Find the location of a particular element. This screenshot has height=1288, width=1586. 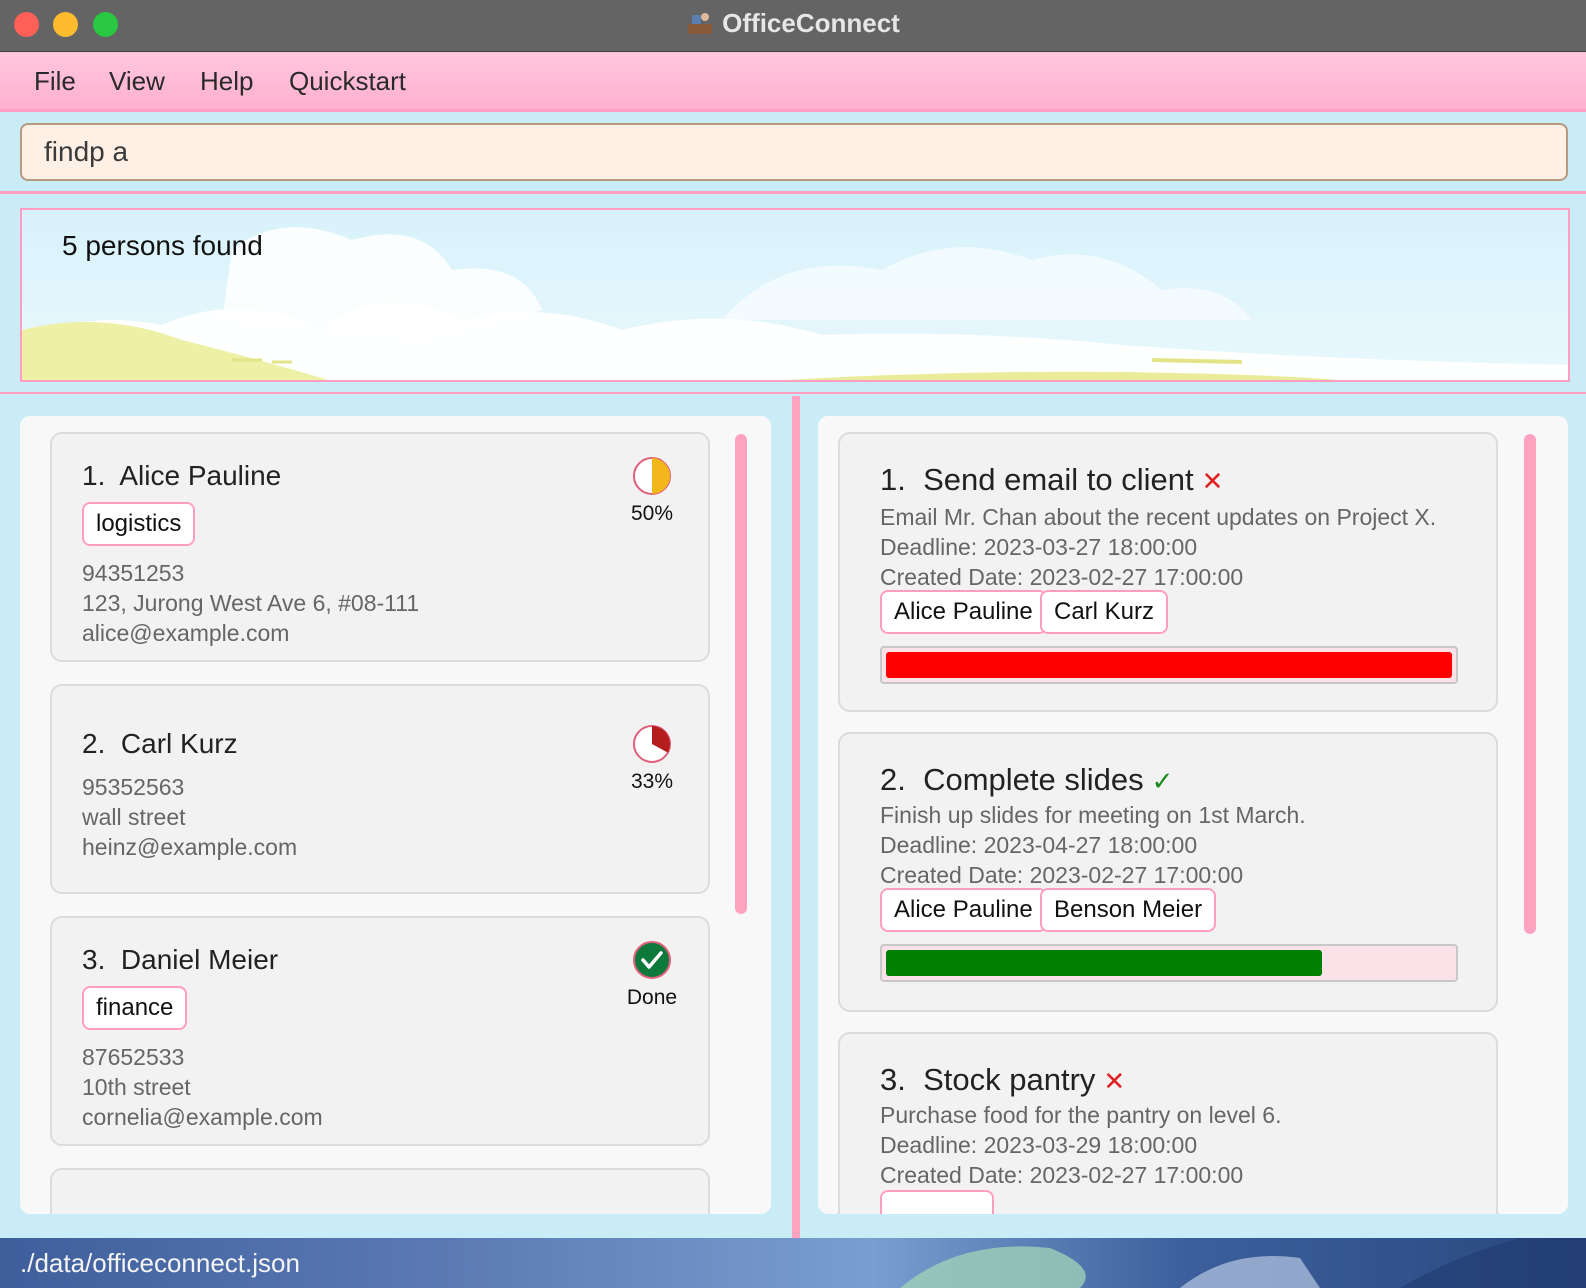

person-email: heinz@example.com is located at coordinates (190, 847).